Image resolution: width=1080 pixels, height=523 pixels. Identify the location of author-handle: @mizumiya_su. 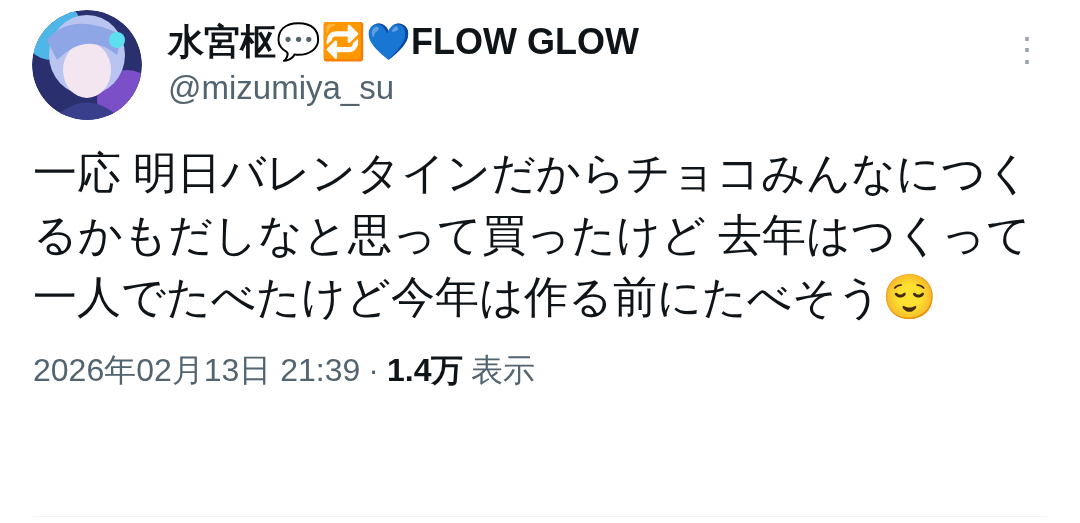
(403, 88).